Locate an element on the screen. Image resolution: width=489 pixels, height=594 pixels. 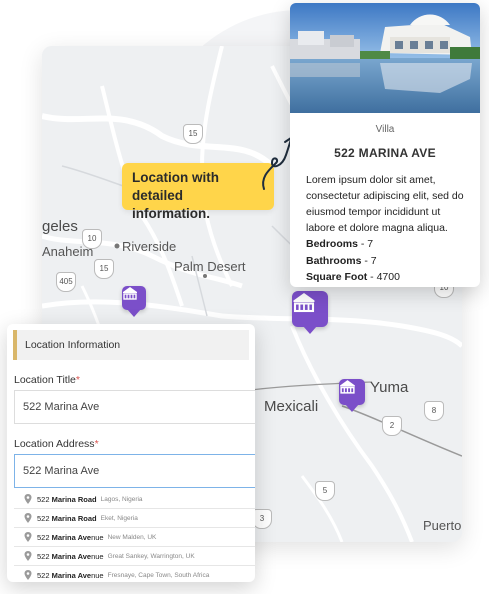
form-header: Location Information is located at coordinates (131, 345).